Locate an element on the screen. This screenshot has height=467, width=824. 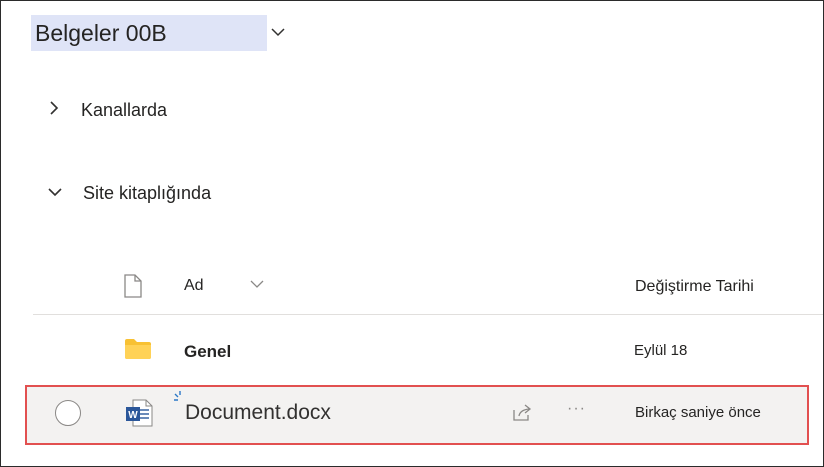
column-header-name: Ad is located at coordinates (194, 286).